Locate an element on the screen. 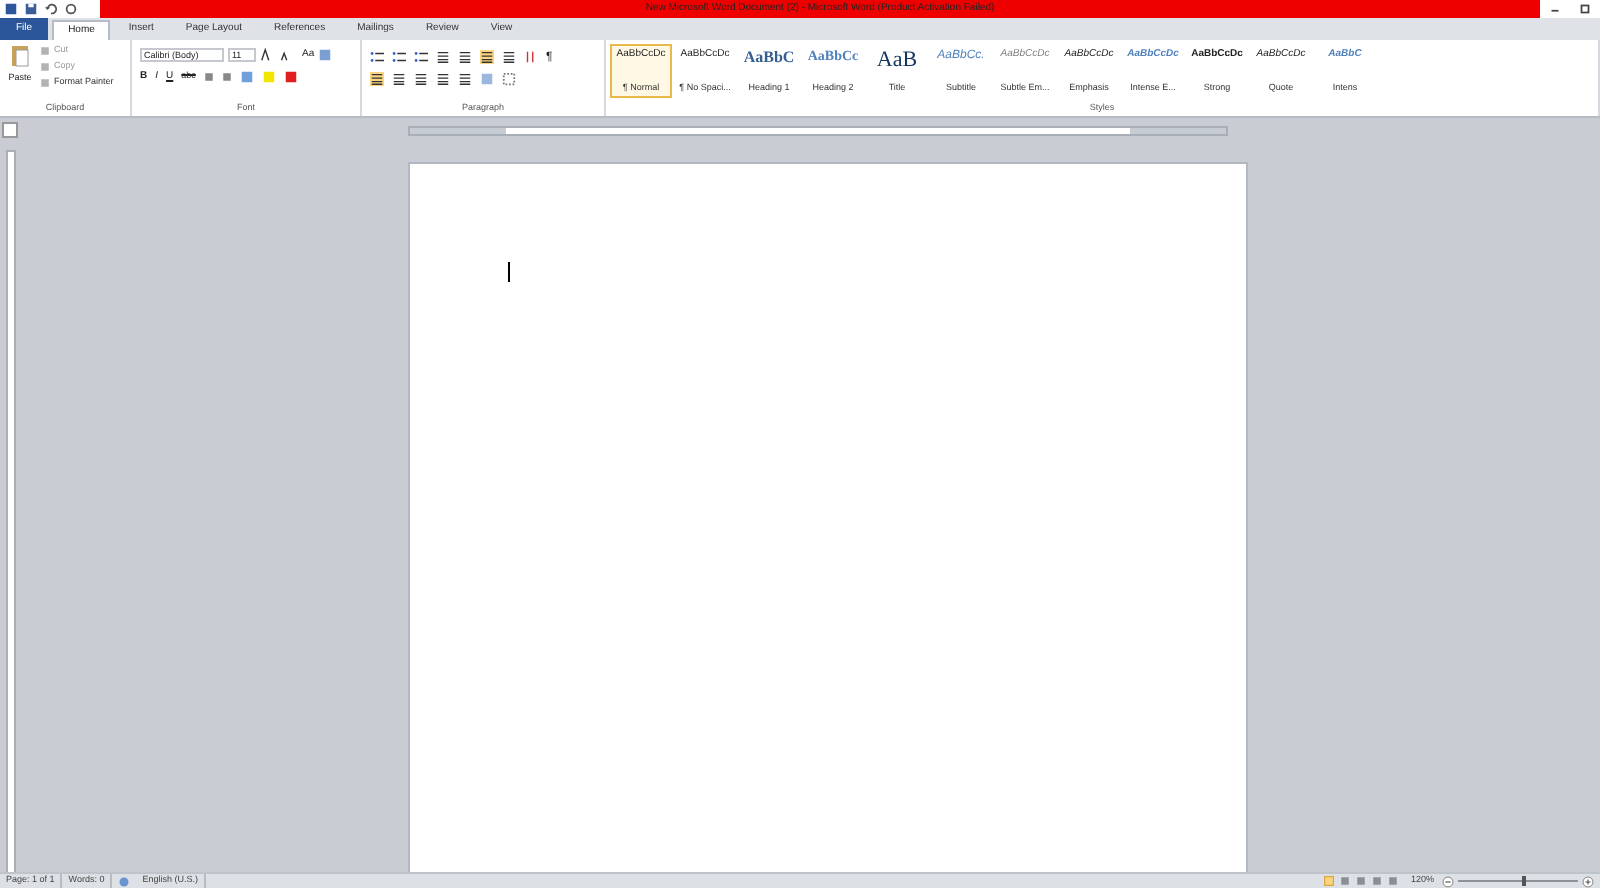 The image size is (1600, 888). line-spacing-icon is located at coordinates (465, 79).